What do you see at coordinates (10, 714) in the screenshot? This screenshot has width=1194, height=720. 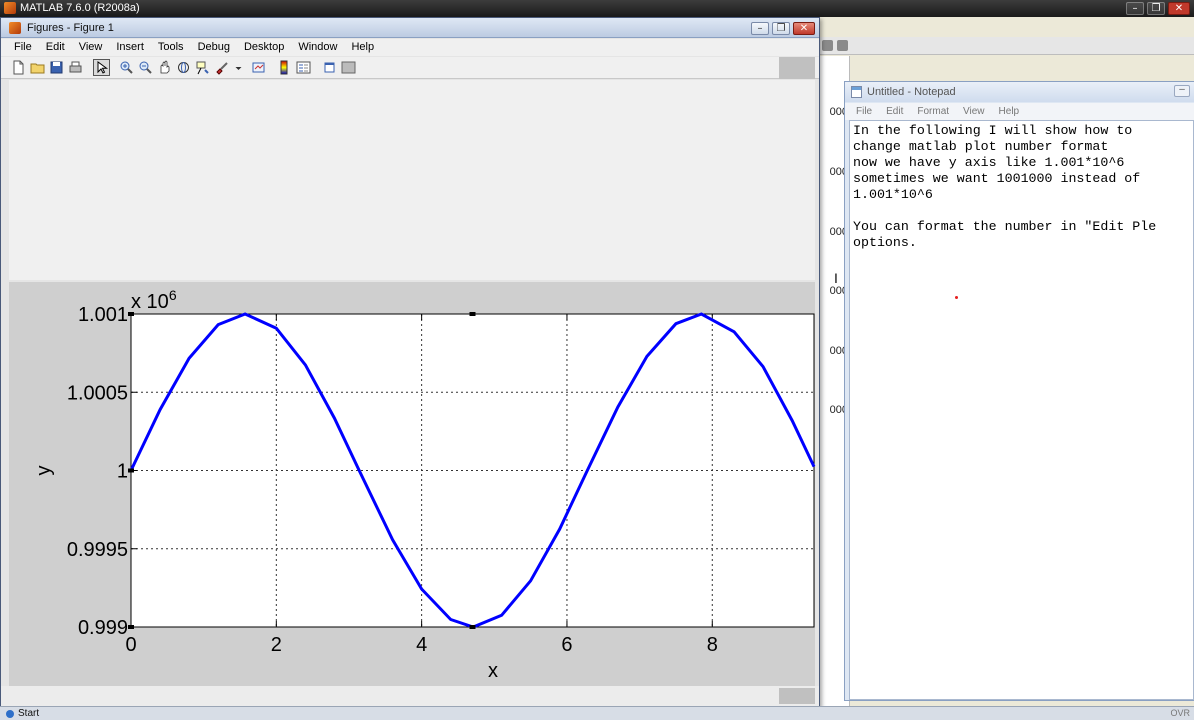 I see `windows-start-icon` at bounding box center [10, 714].